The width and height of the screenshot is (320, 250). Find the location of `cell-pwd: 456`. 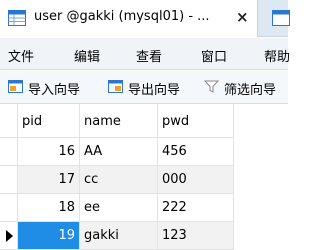

cell-pwd: 456 is located at coordinates (196, 152).